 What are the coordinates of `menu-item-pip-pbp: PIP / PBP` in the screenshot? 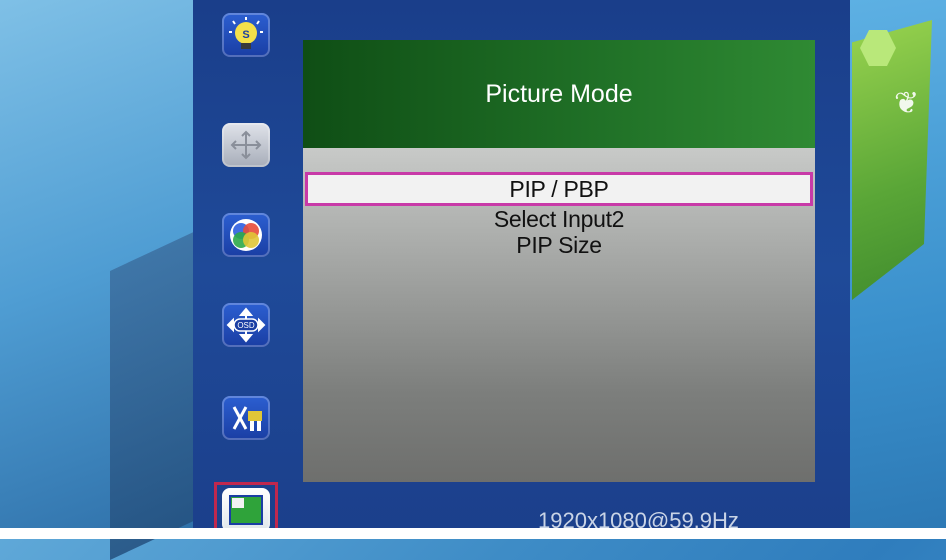 It's located at (559, 189).